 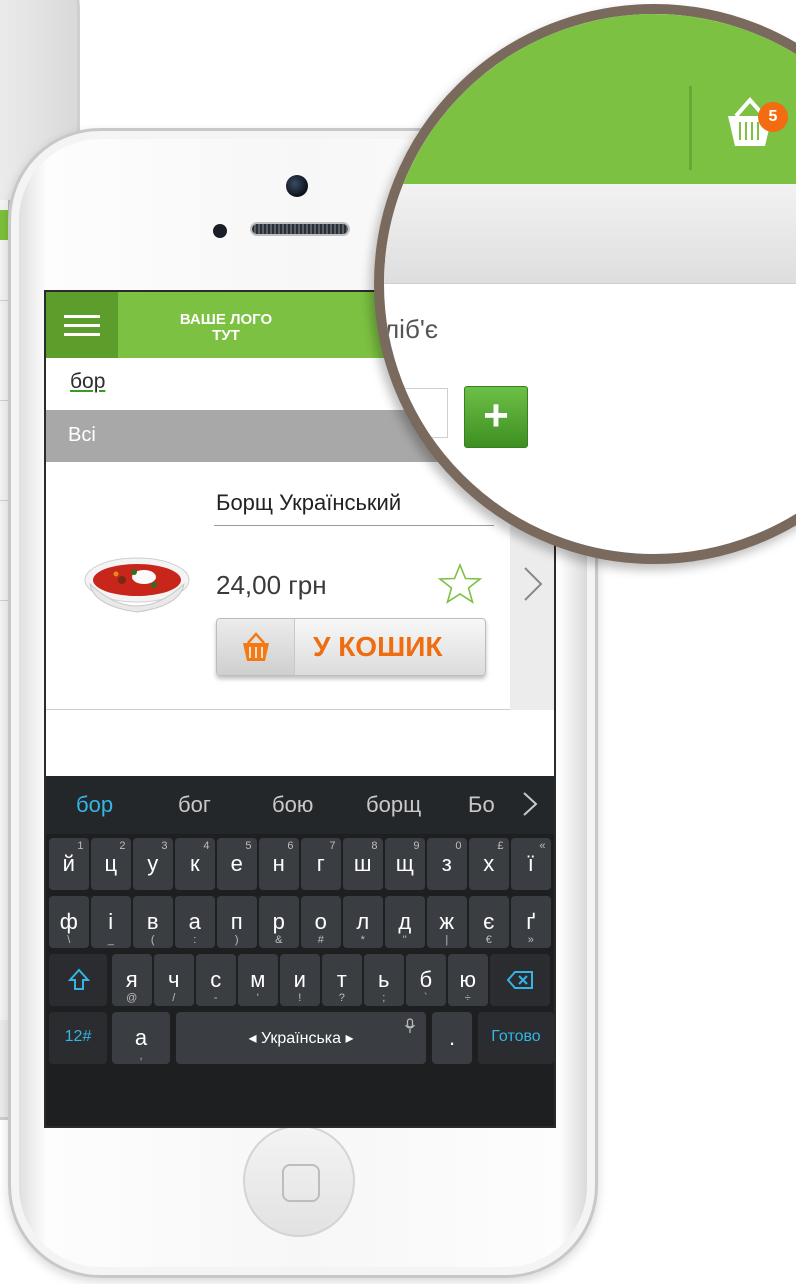 What do you see at coordinates (481, 805) in the screenshot?
I see `suggestion-item: Бо` at bounding box center [481, 805].